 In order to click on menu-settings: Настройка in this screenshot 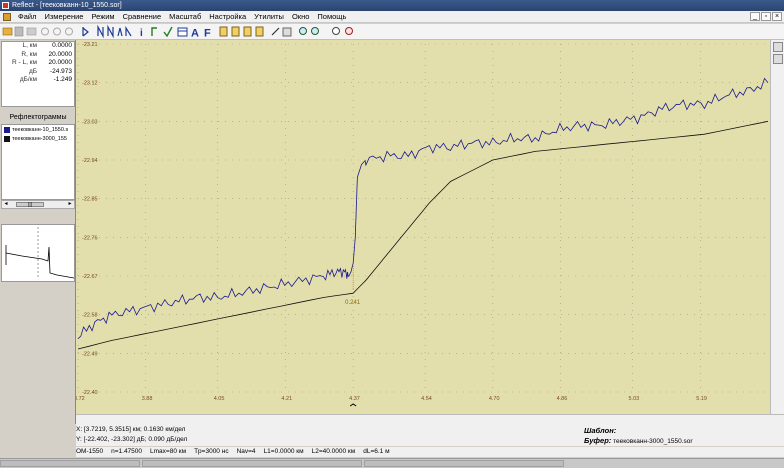, I will do `click(227, 17)`.